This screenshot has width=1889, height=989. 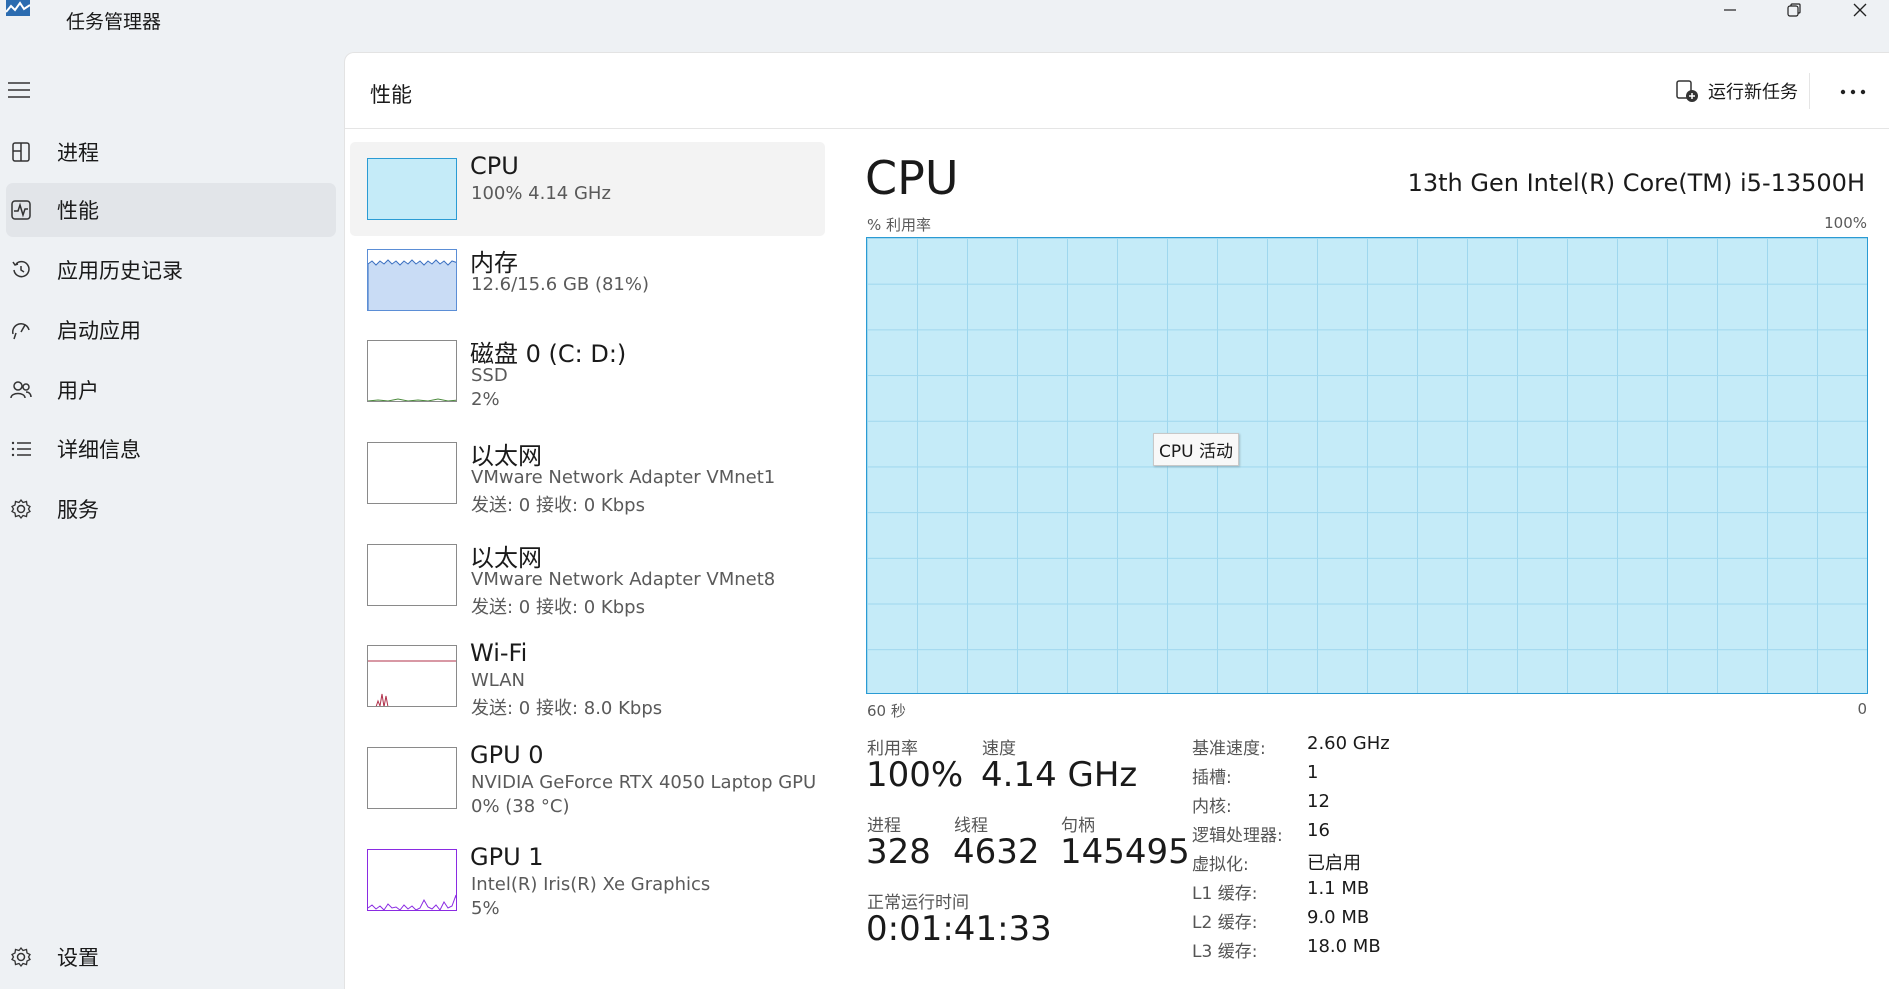 What do you see at coordinates (18, 8) in the screenshot?
I see `task-manager-app-icon` at bounding box center [18, 8].